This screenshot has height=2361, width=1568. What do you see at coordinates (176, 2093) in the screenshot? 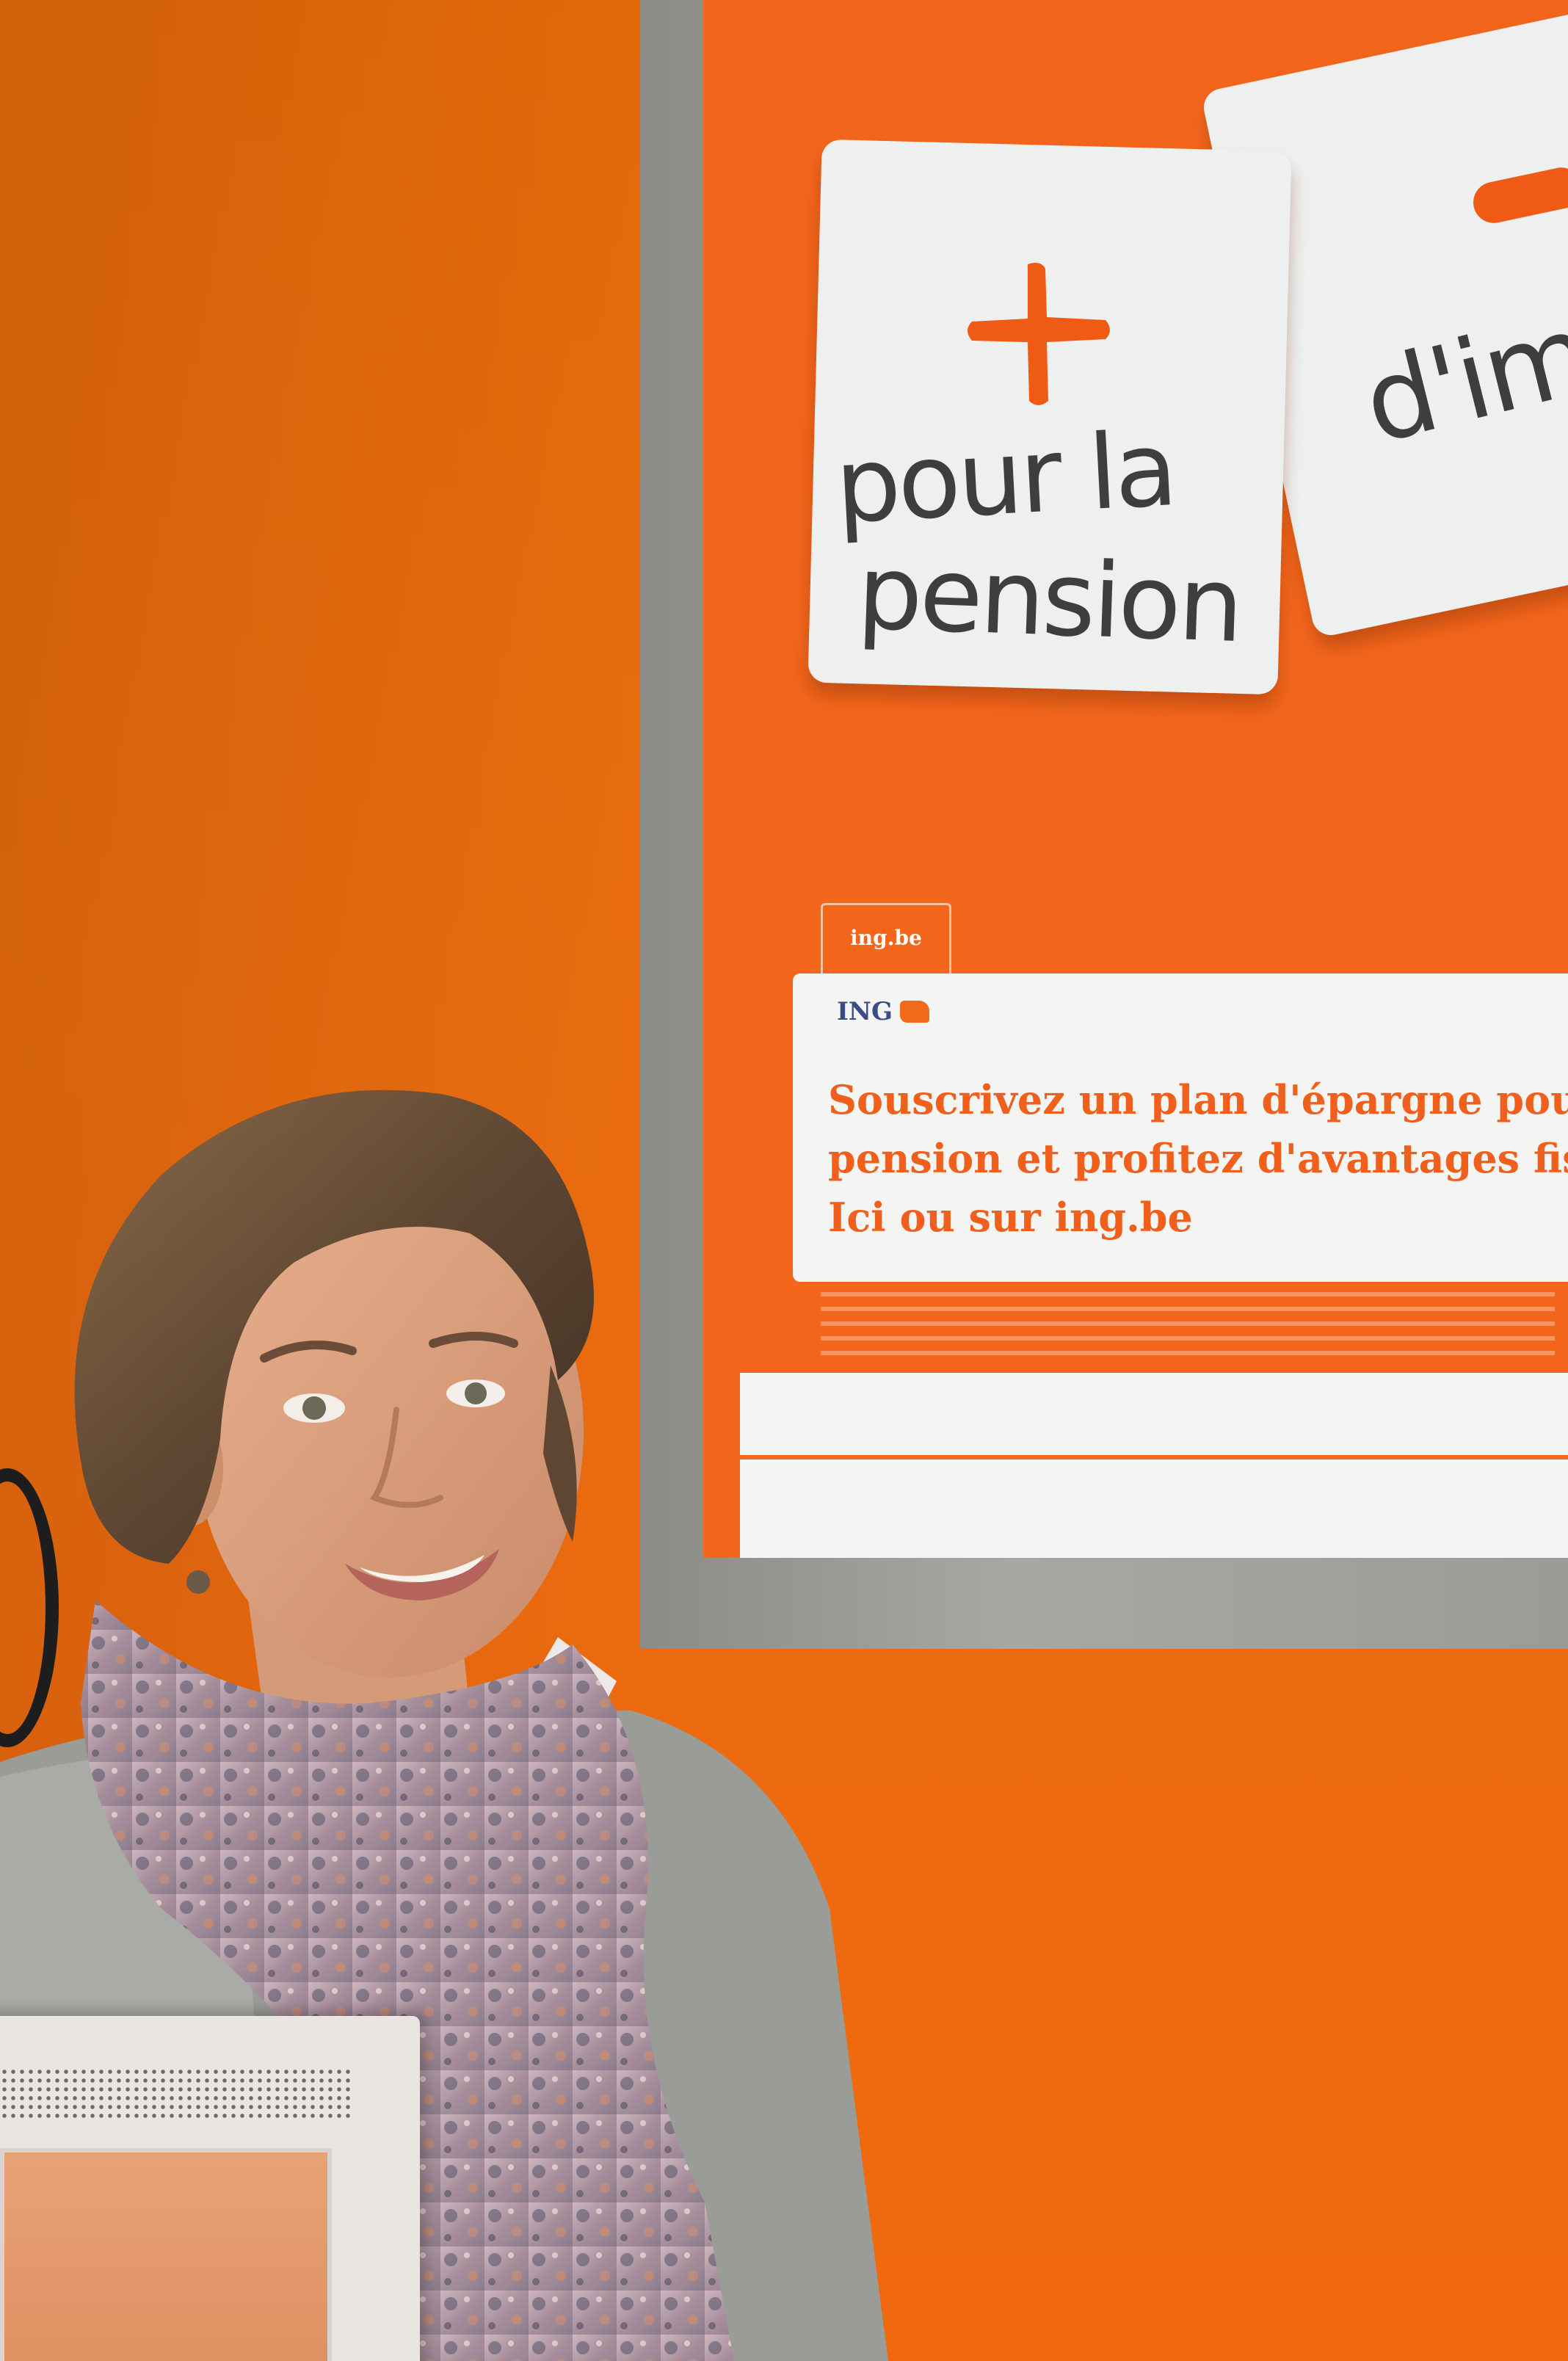
I see `monitor-vent-grille` at bounding box center [176, 2093].